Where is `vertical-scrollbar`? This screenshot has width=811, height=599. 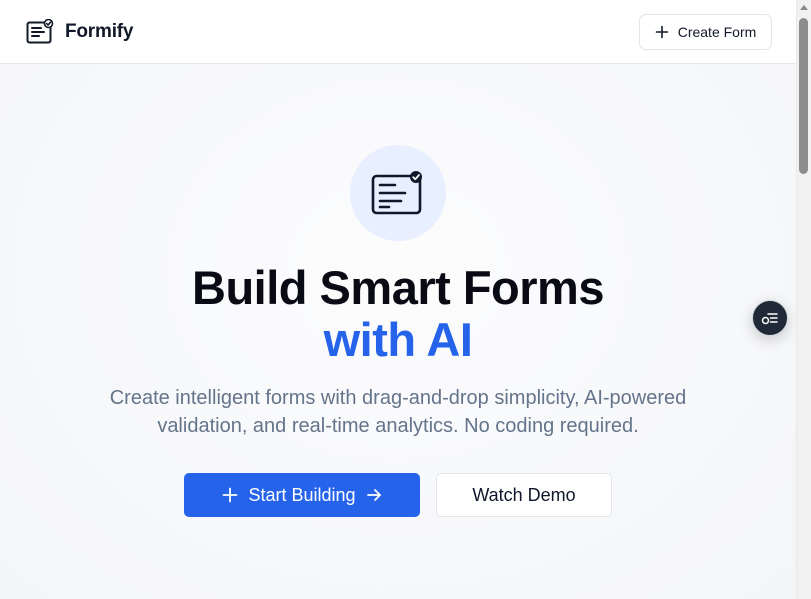 vertical-scrollbar is located at coordinates (803, 299).